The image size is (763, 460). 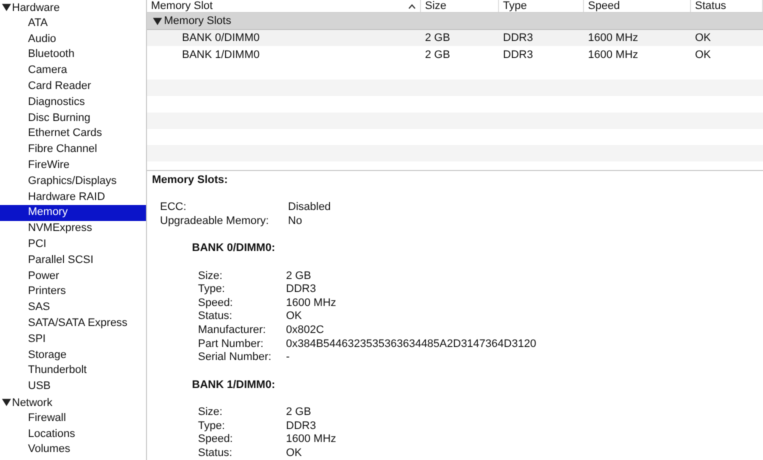 What do you see at coordinates (233, 385) in the screenshot?
I see `bank-title: BANK 1/DIMM0:` at bounding box center [233, 385].